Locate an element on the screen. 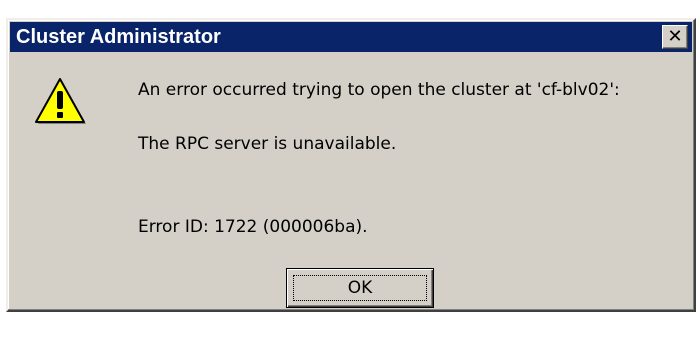  ok-button-label: OK is located at coordinates (360, 288).